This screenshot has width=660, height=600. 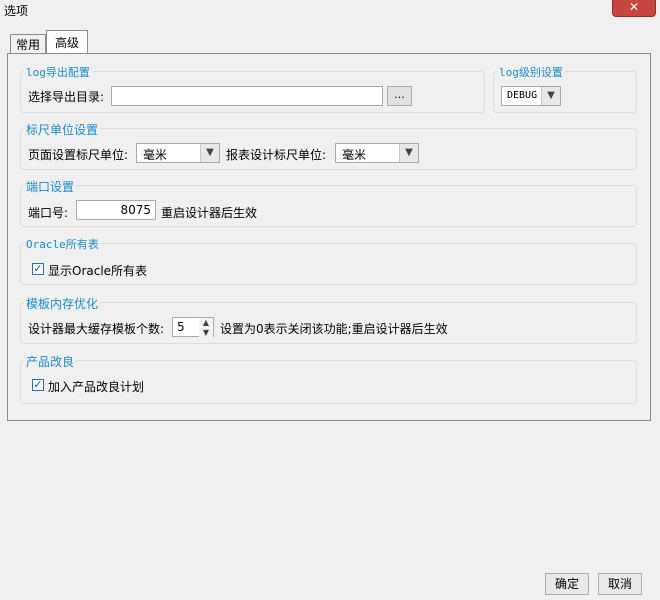 I want to click on close-icon: ✕, so click(x=634, y=7).